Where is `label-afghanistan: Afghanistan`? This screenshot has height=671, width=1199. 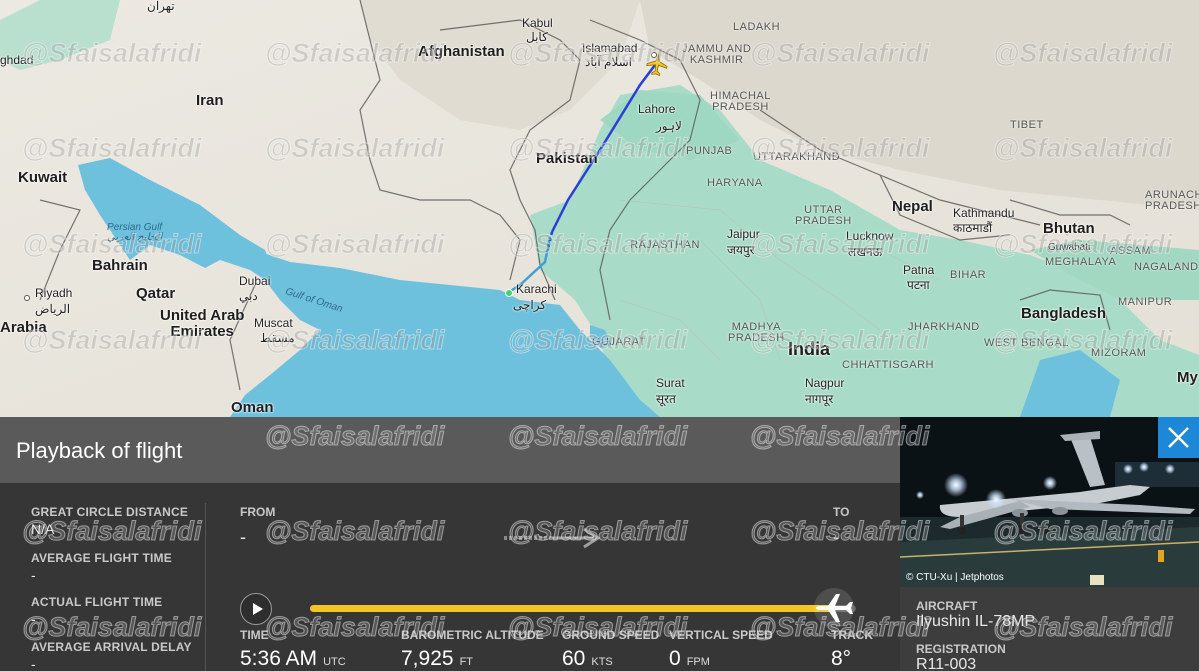 label-afghanistan: Afghanistan is located at coordinates (461, 51).